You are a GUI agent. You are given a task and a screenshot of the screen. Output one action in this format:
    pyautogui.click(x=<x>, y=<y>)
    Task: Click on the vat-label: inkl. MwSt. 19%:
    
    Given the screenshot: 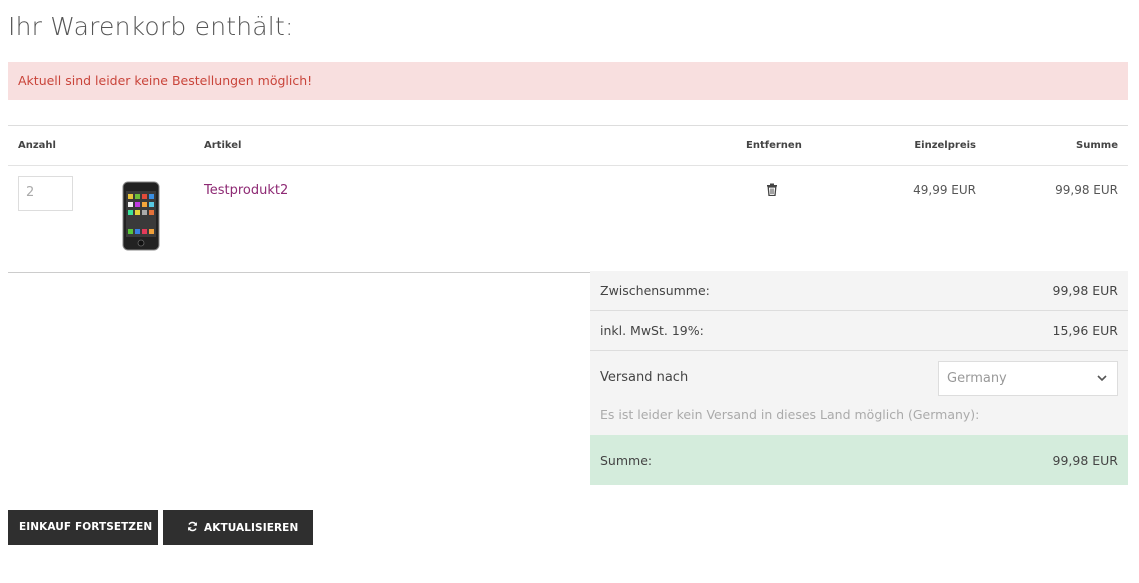 What is the action you would take?
    pyautogui.click(x=652, y=330)
    